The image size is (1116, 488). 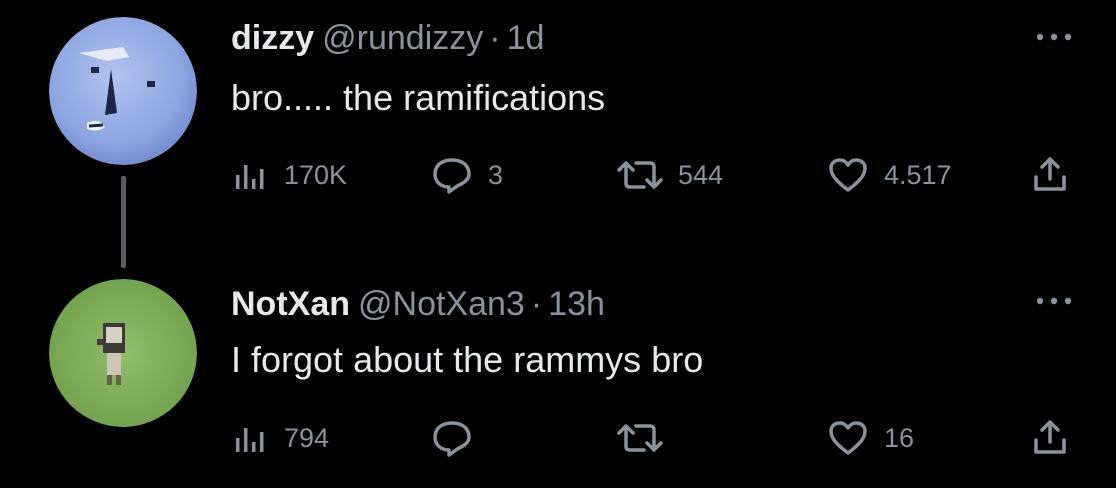 What do you see at coordinates (279, 438) in the screenshot?
I see `views-button: 794` at bounding box center [279, 438].